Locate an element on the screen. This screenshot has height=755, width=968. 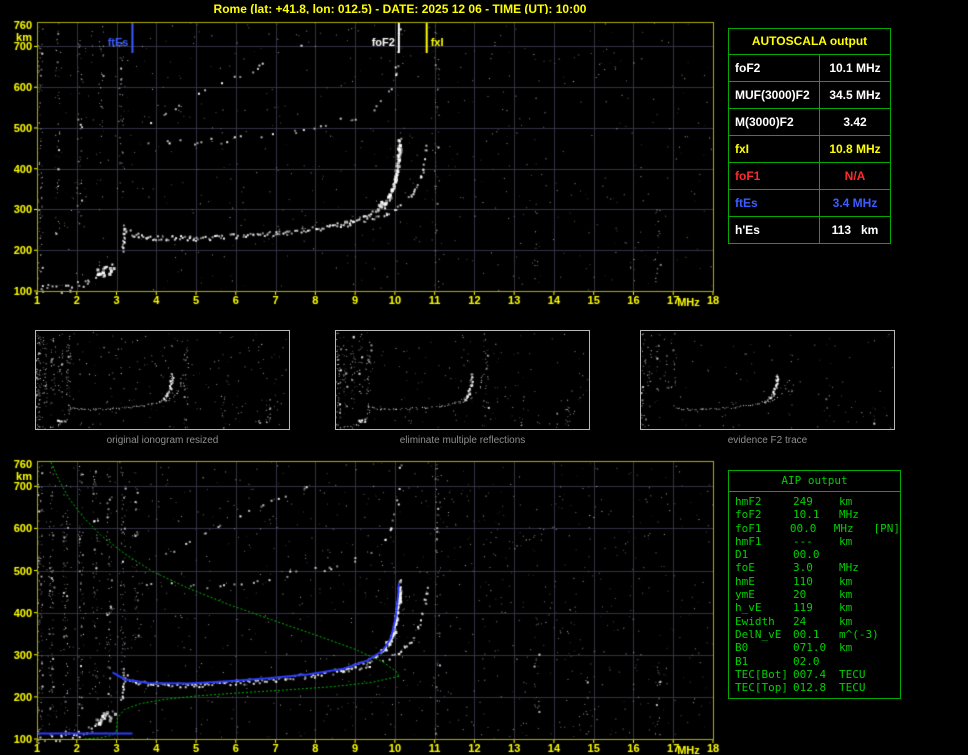
aip-row-2: foF1 00.0 MHz [PN] is located at coordinates (814, 528).